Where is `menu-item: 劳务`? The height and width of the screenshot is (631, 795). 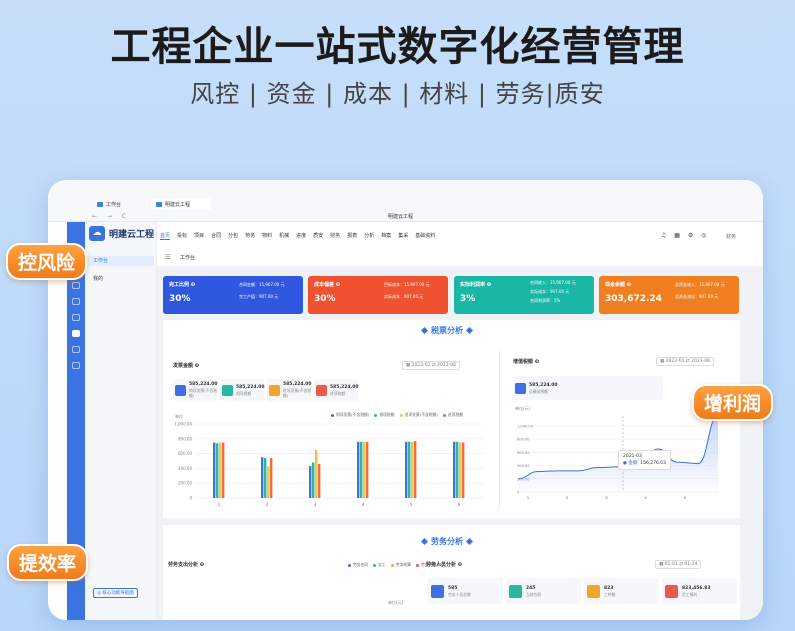 menu-item: 劳务 is located at coordinates (250, 236).